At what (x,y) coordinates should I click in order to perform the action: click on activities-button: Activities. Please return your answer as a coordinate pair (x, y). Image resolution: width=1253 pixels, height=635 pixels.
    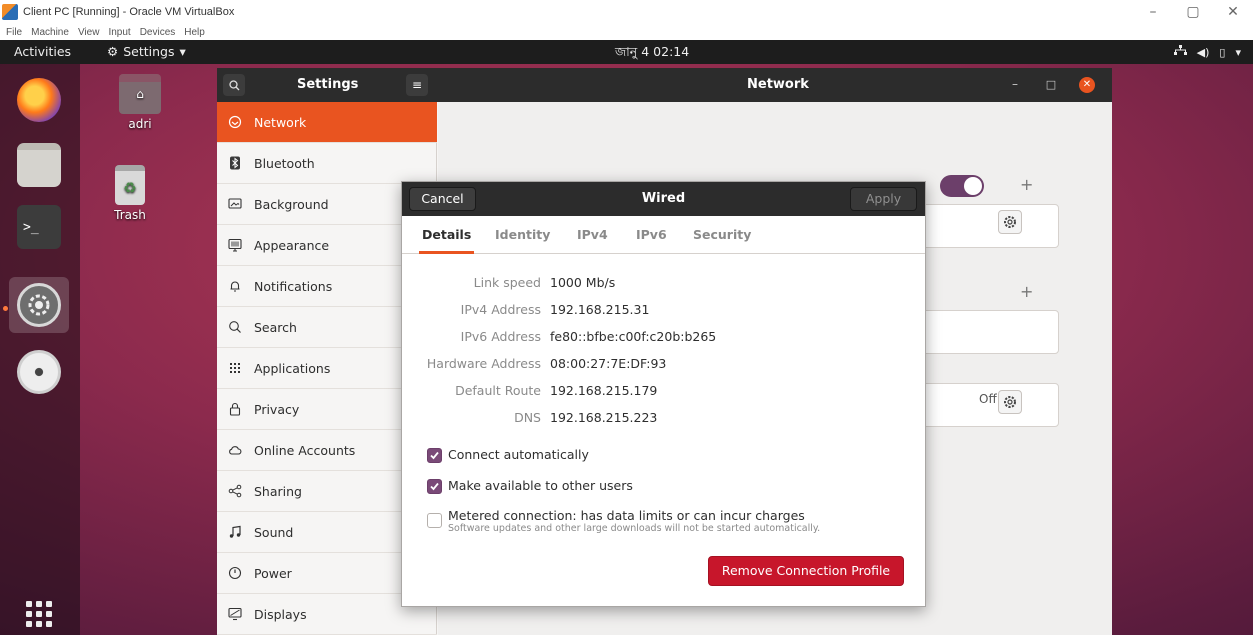
    Looking at the image, I should click on (42, 52).